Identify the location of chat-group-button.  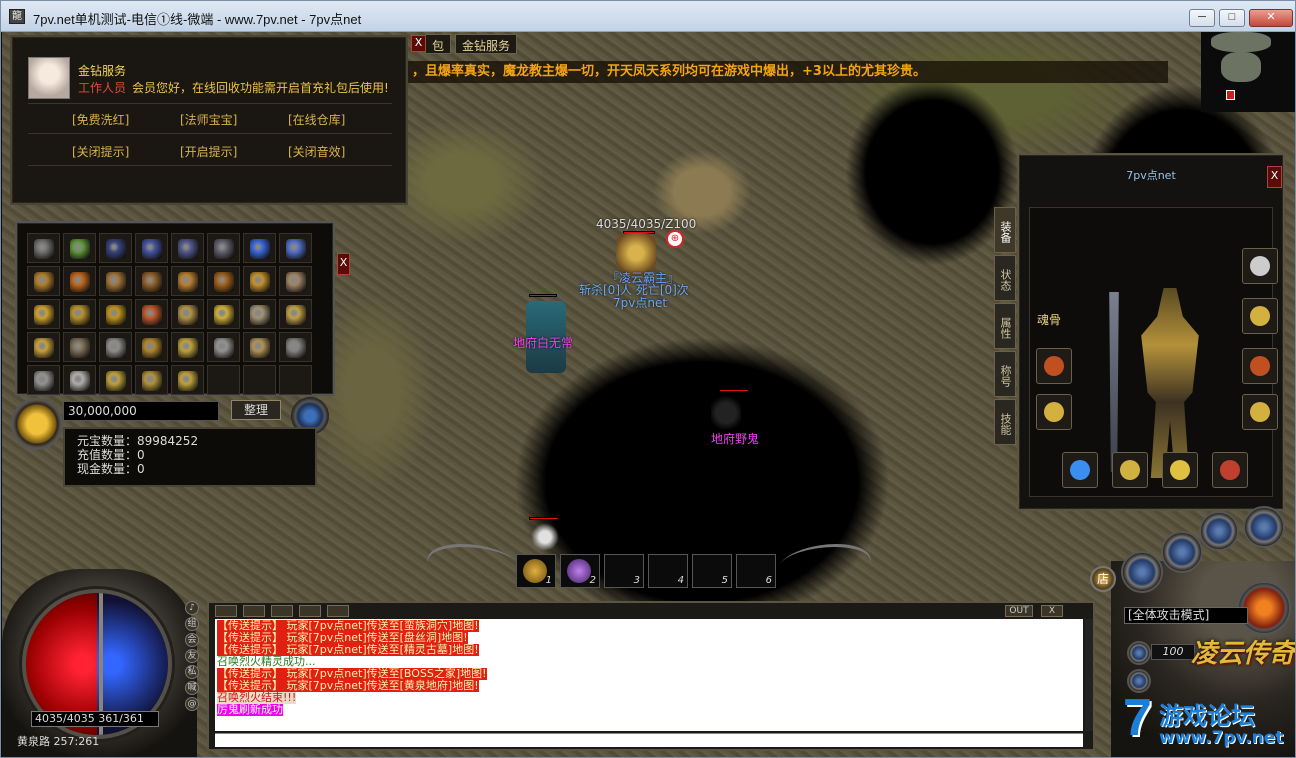
(282, 611).